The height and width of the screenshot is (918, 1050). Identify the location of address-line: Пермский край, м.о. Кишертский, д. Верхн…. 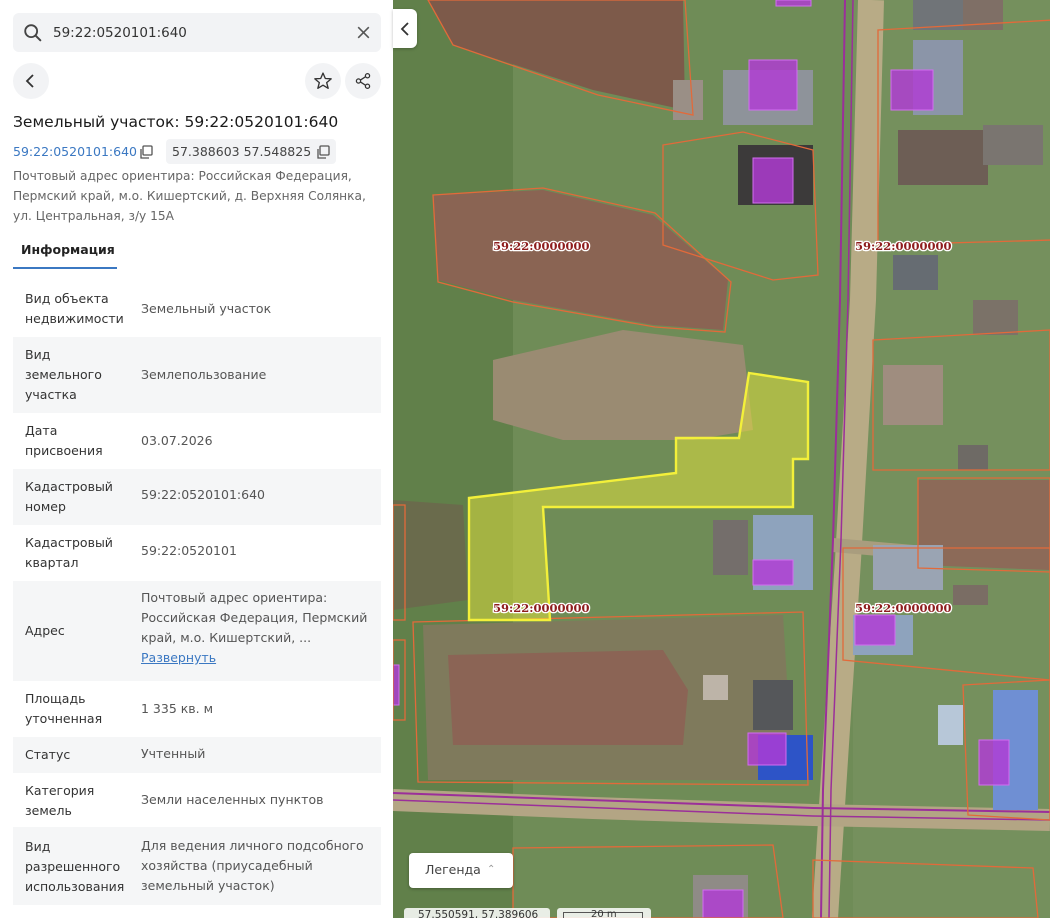
(189, 196).